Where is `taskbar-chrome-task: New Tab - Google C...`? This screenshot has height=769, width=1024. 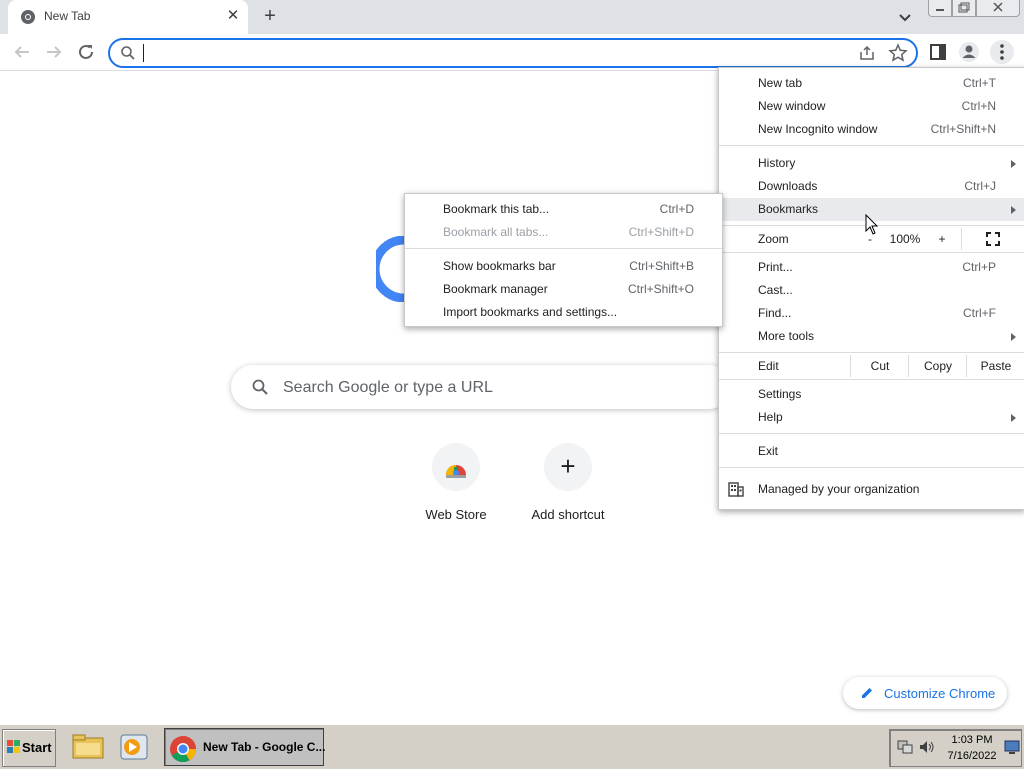 taskbar-chrome-task: New Tab - Google C... is located at coordinates (245, 747).